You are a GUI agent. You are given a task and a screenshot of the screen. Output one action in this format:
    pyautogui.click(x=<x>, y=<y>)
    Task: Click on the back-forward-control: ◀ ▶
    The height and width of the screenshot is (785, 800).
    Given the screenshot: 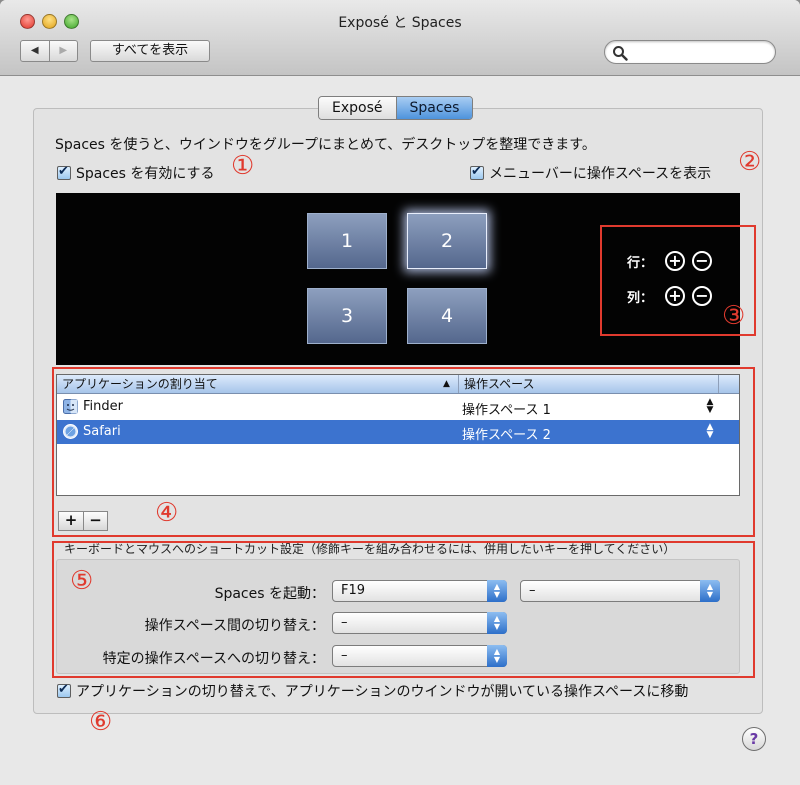 What is the action you would take?
    pyautogui.click(x=49, y=51)
    